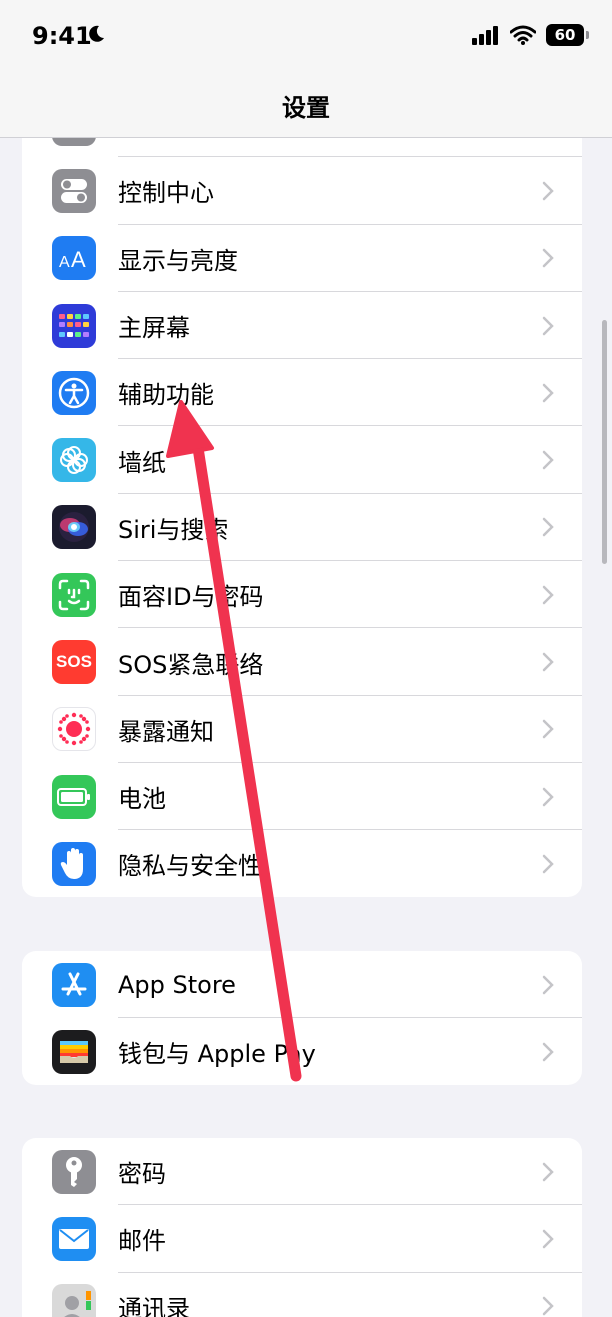 The height and width of the screenshot is (1317, 612). I want to click on scrollbar-thumb, so click(604, 442).